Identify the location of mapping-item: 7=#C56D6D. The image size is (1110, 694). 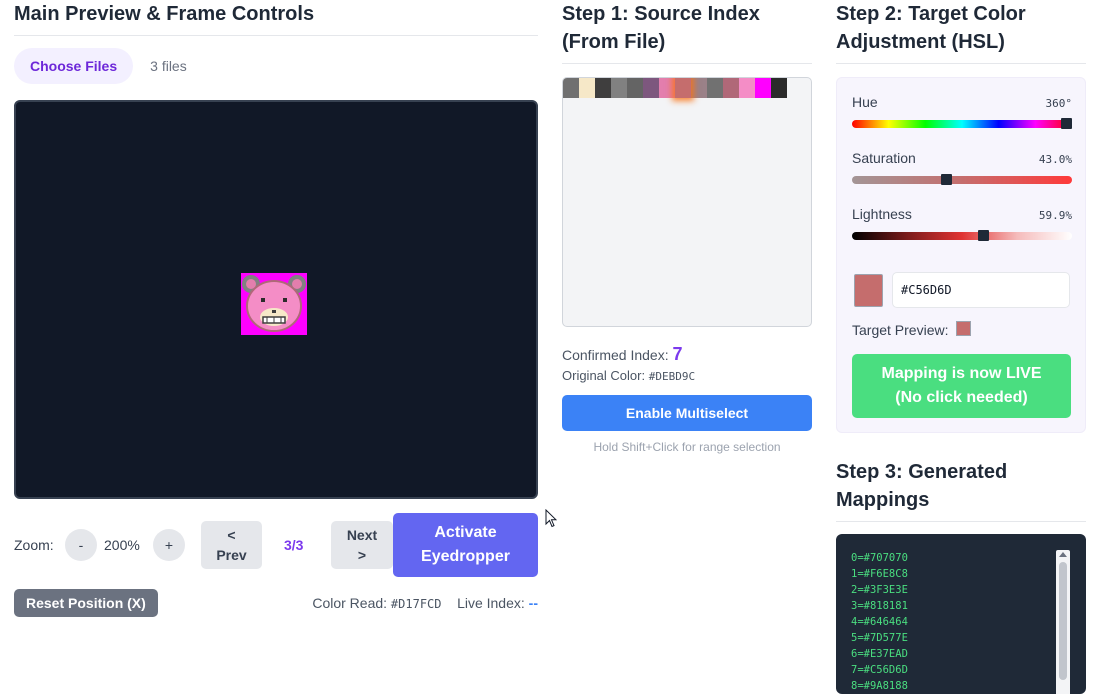
(879, 670).